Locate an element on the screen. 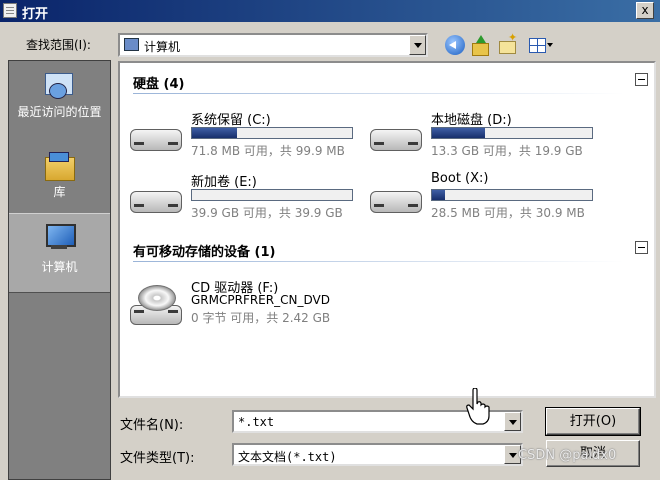 The height and width of the screenshot is (480, 660). open-button: 打开(O) is located at coordinates (593, 421).